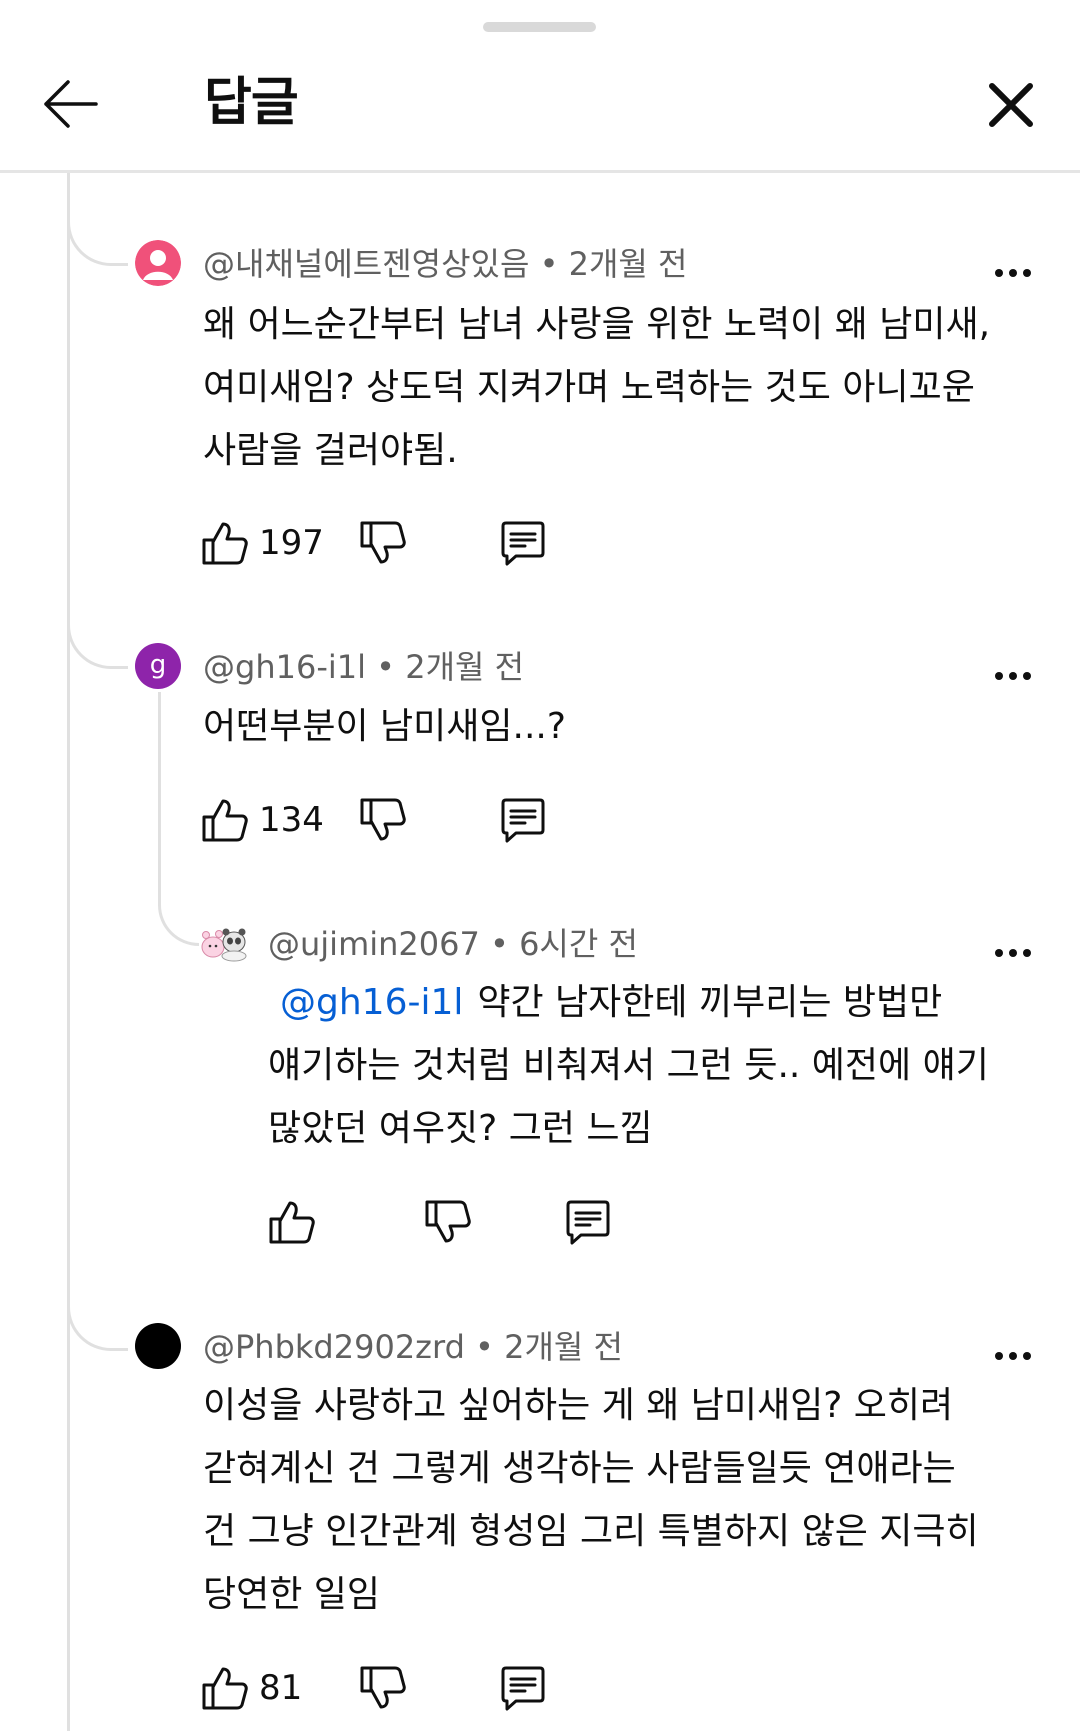 The image size is (1080, 1731). What do you see at coordinates (578, 1405) in the screenshot?
I see `comment-text-line: 이성을 사랑하고 싶어하는 게 왜 남미새임? 오히려` at bounding box center [578, 1405].